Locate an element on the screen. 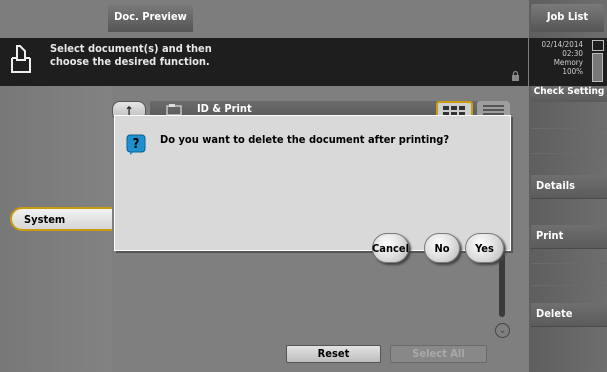 The height and width of the screenshot is (372, 607). memory-level-fill is located at coordinates (597, 67).